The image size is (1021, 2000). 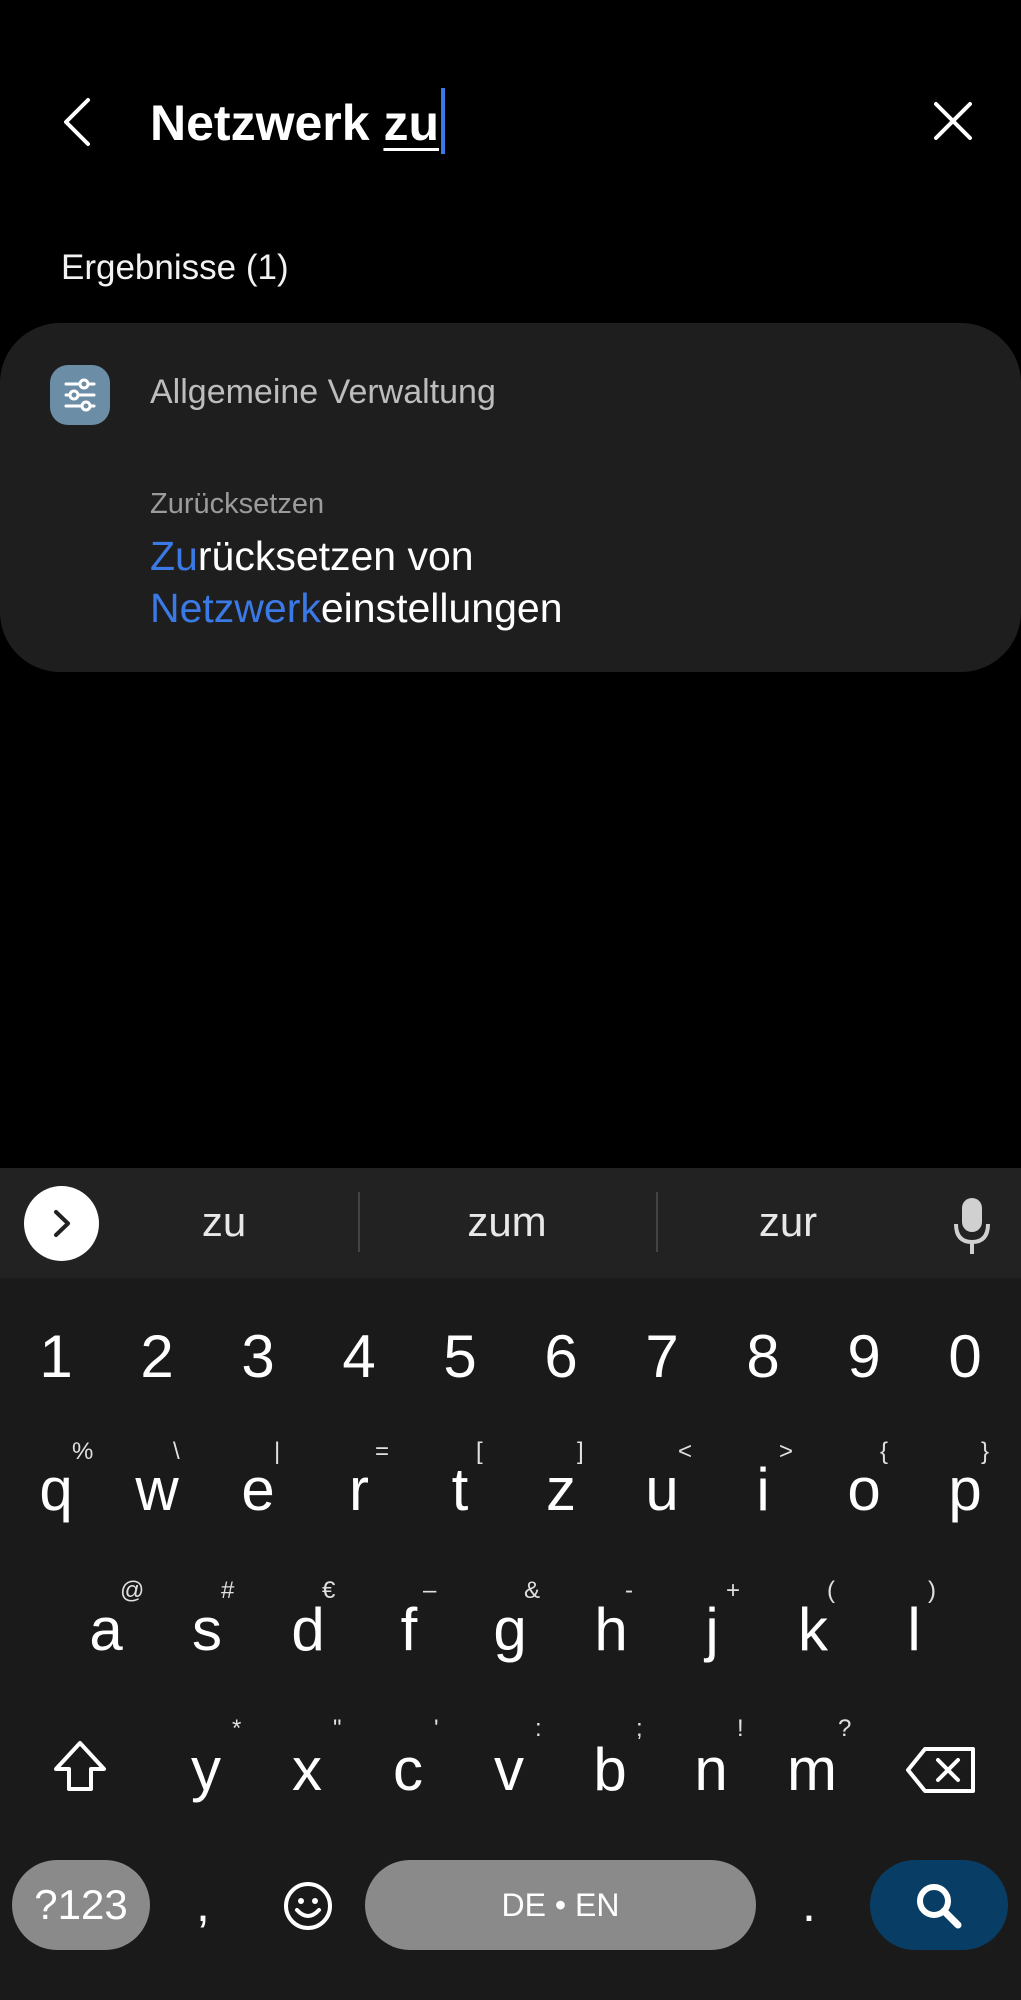 What do you see at coordinates (711, 1769) in the screenshot?
I see `key-n: n` at bounding box center [711, 1769].